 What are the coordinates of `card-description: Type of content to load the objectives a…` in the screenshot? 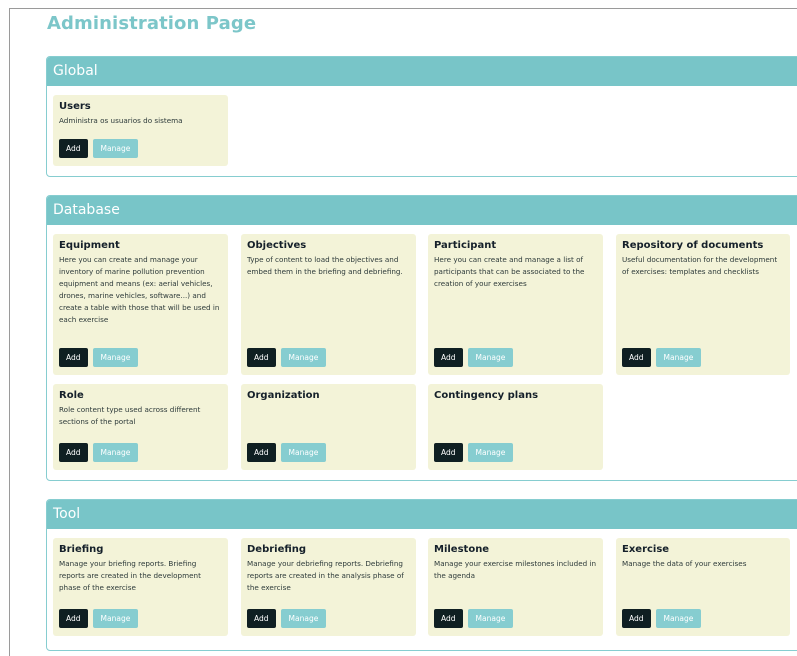 It's located at (325, 265).